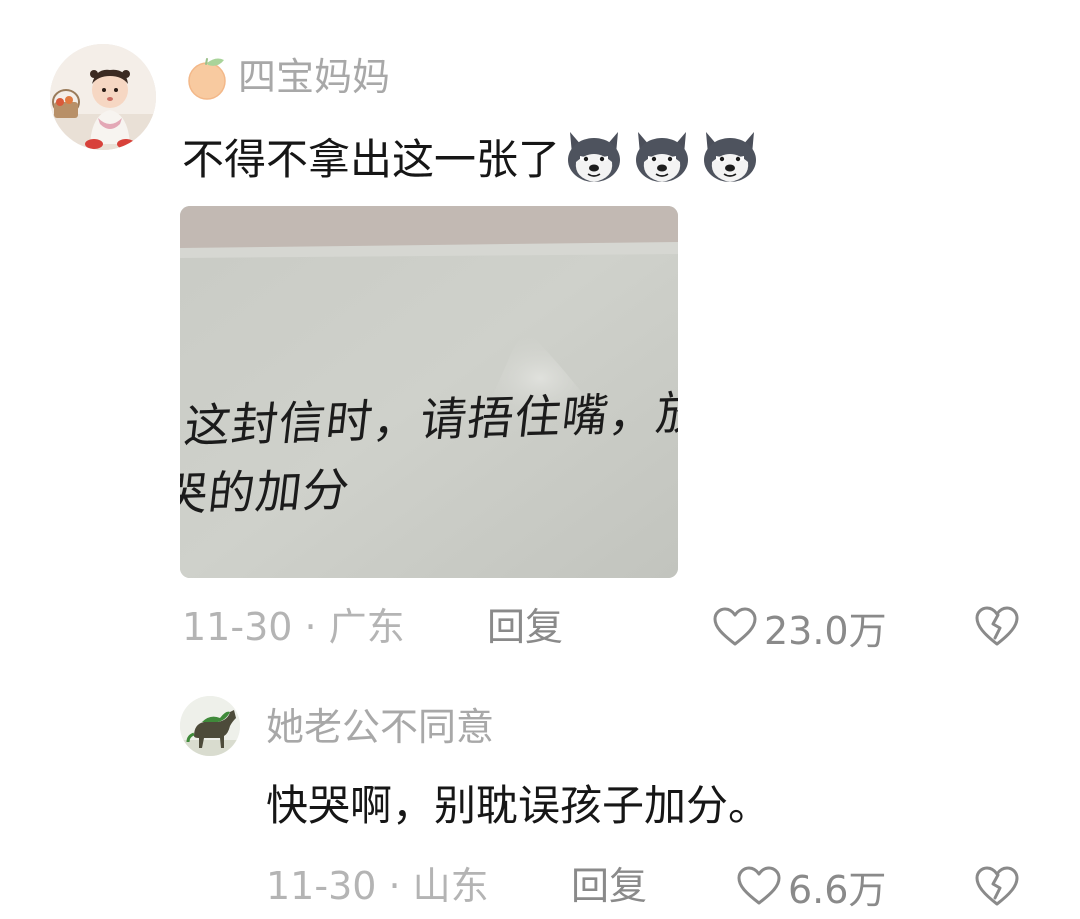 The height and width of the screenshot is (919, 1080). I want to click on reply-meta-bar: 11-30 · 山东 回复 6.6万, so click(646, 886).